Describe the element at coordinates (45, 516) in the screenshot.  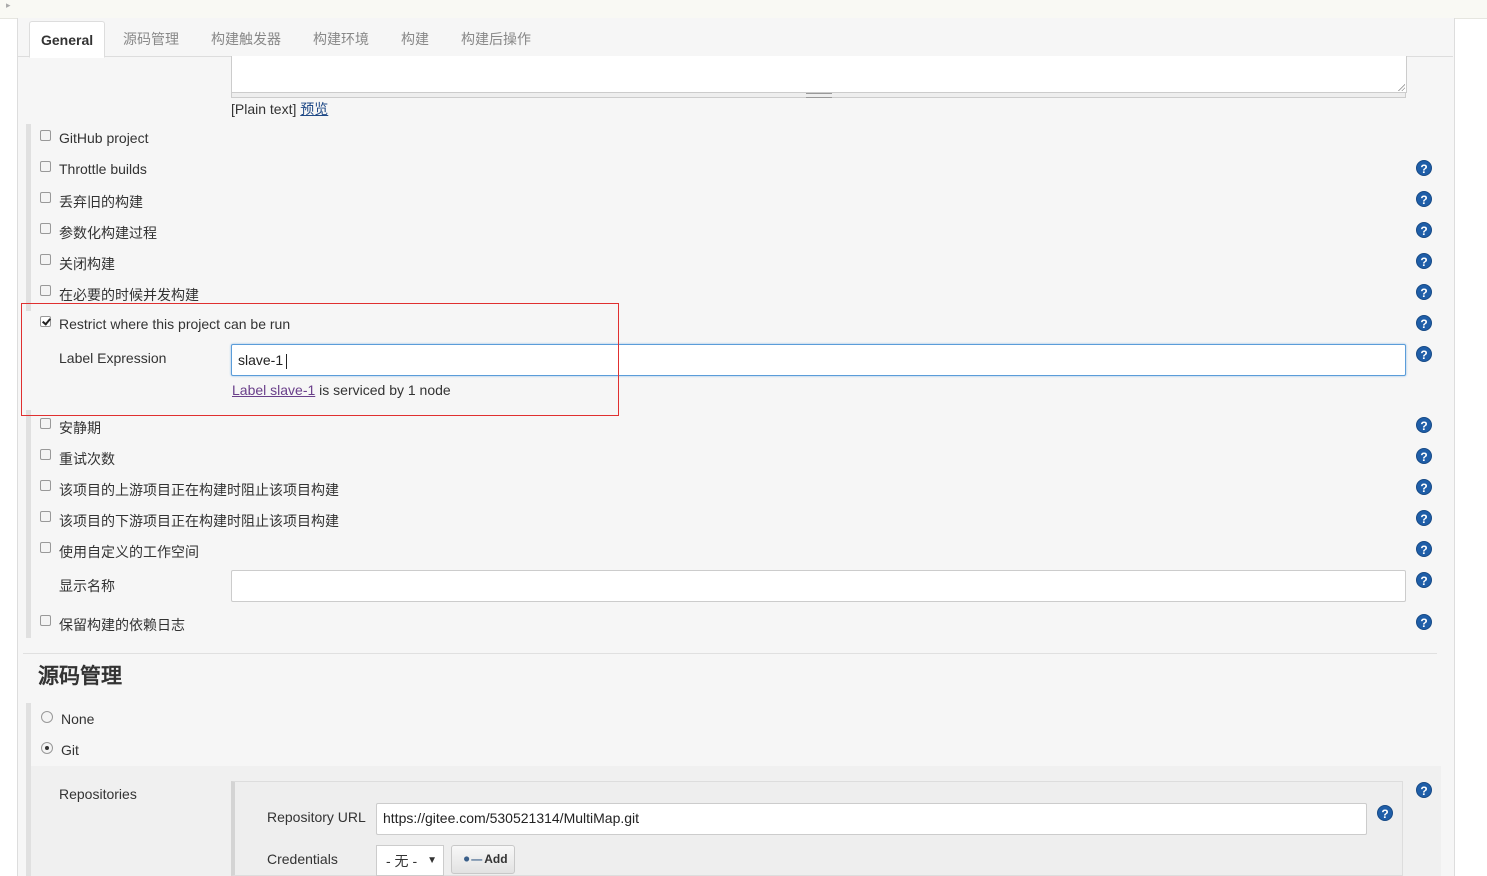
I see `block-downstream-checkbox` at that location.